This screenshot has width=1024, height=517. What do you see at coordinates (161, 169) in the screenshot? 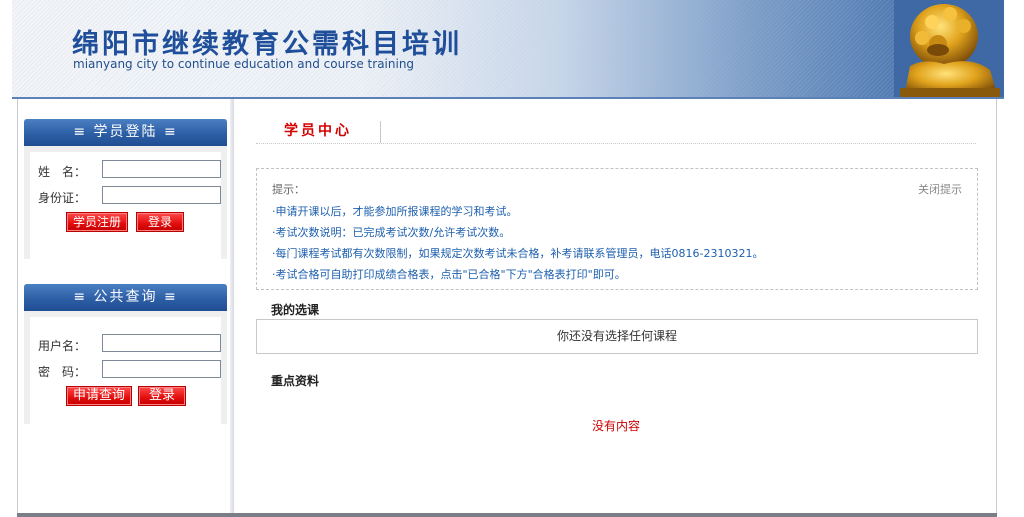
I see `name-input` at bounding box center [161, 169].